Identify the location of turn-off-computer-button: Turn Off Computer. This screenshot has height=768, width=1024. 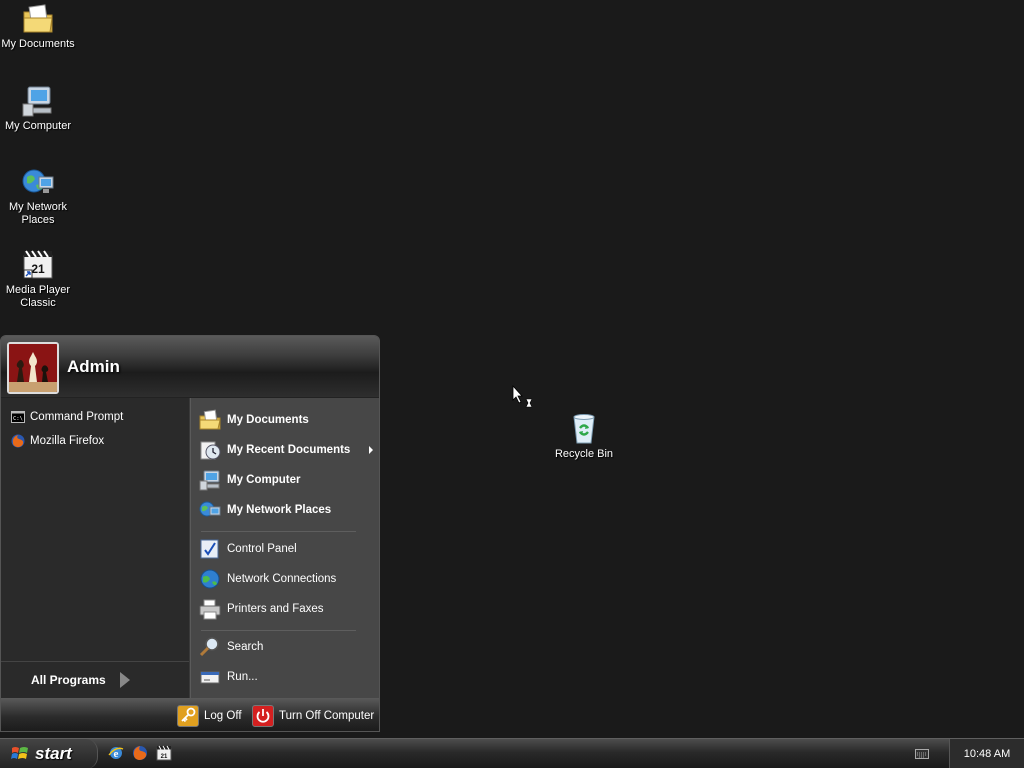
(313, 716).